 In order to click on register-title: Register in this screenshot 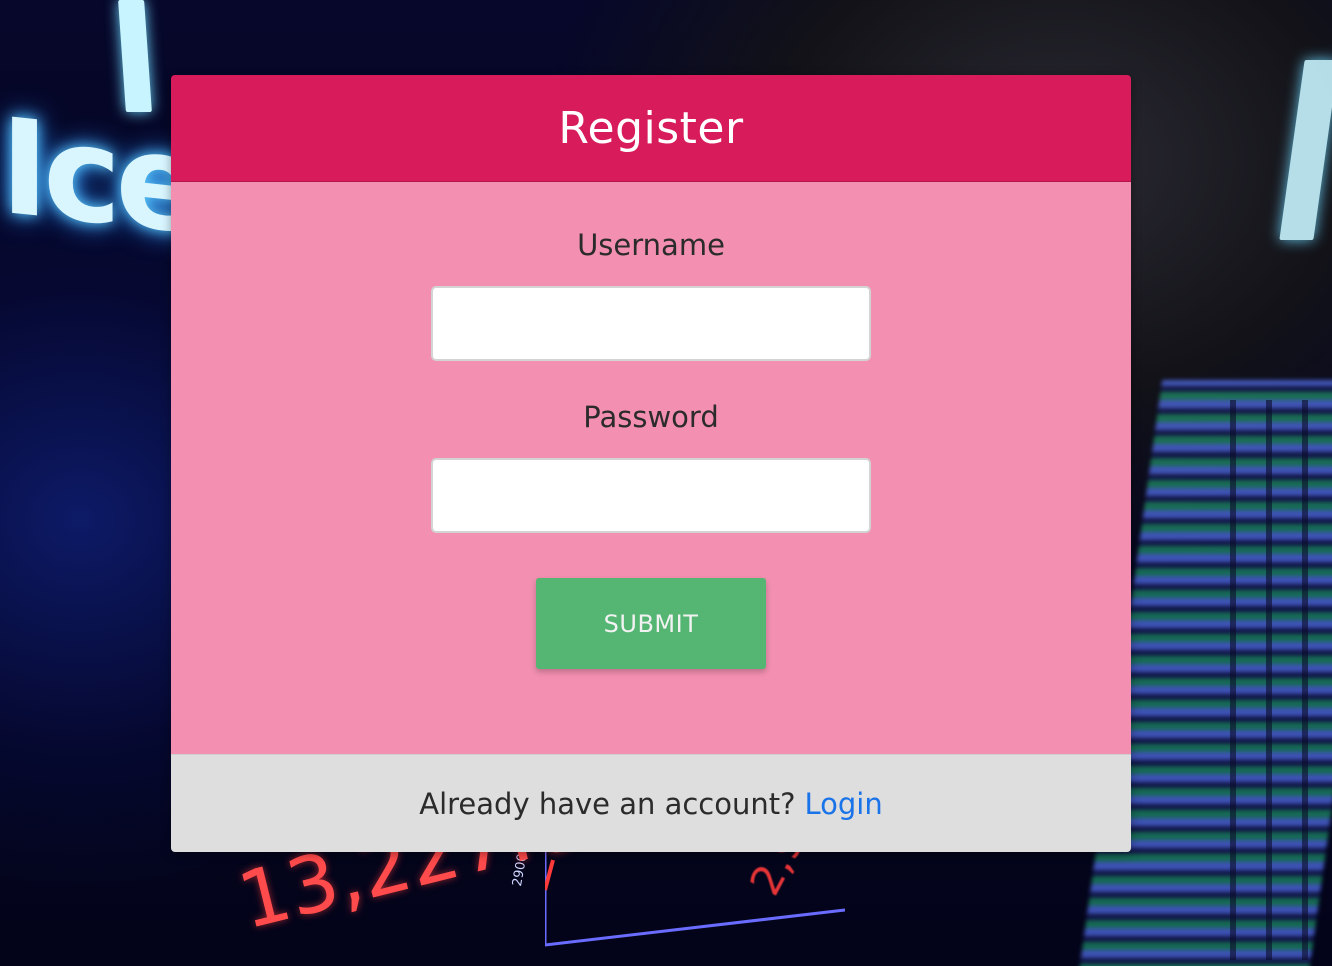, I will do `click(651, 128)`.